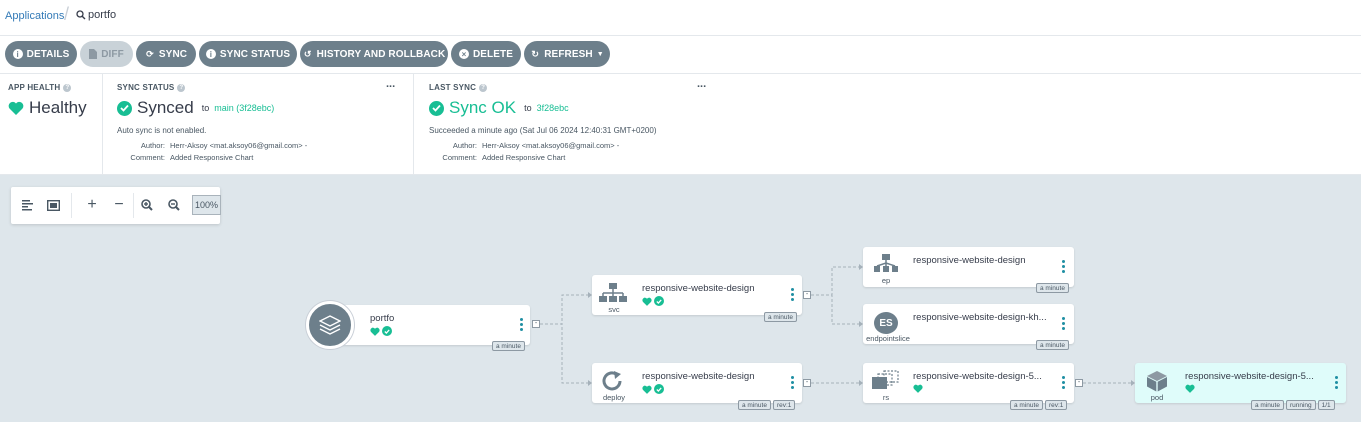 This screenshot has width=1361, height=422. What do you see at coordinates (528, 108) in the screenshot?
I see `last-sync-to-label: to` at bounding box center [528, 108].